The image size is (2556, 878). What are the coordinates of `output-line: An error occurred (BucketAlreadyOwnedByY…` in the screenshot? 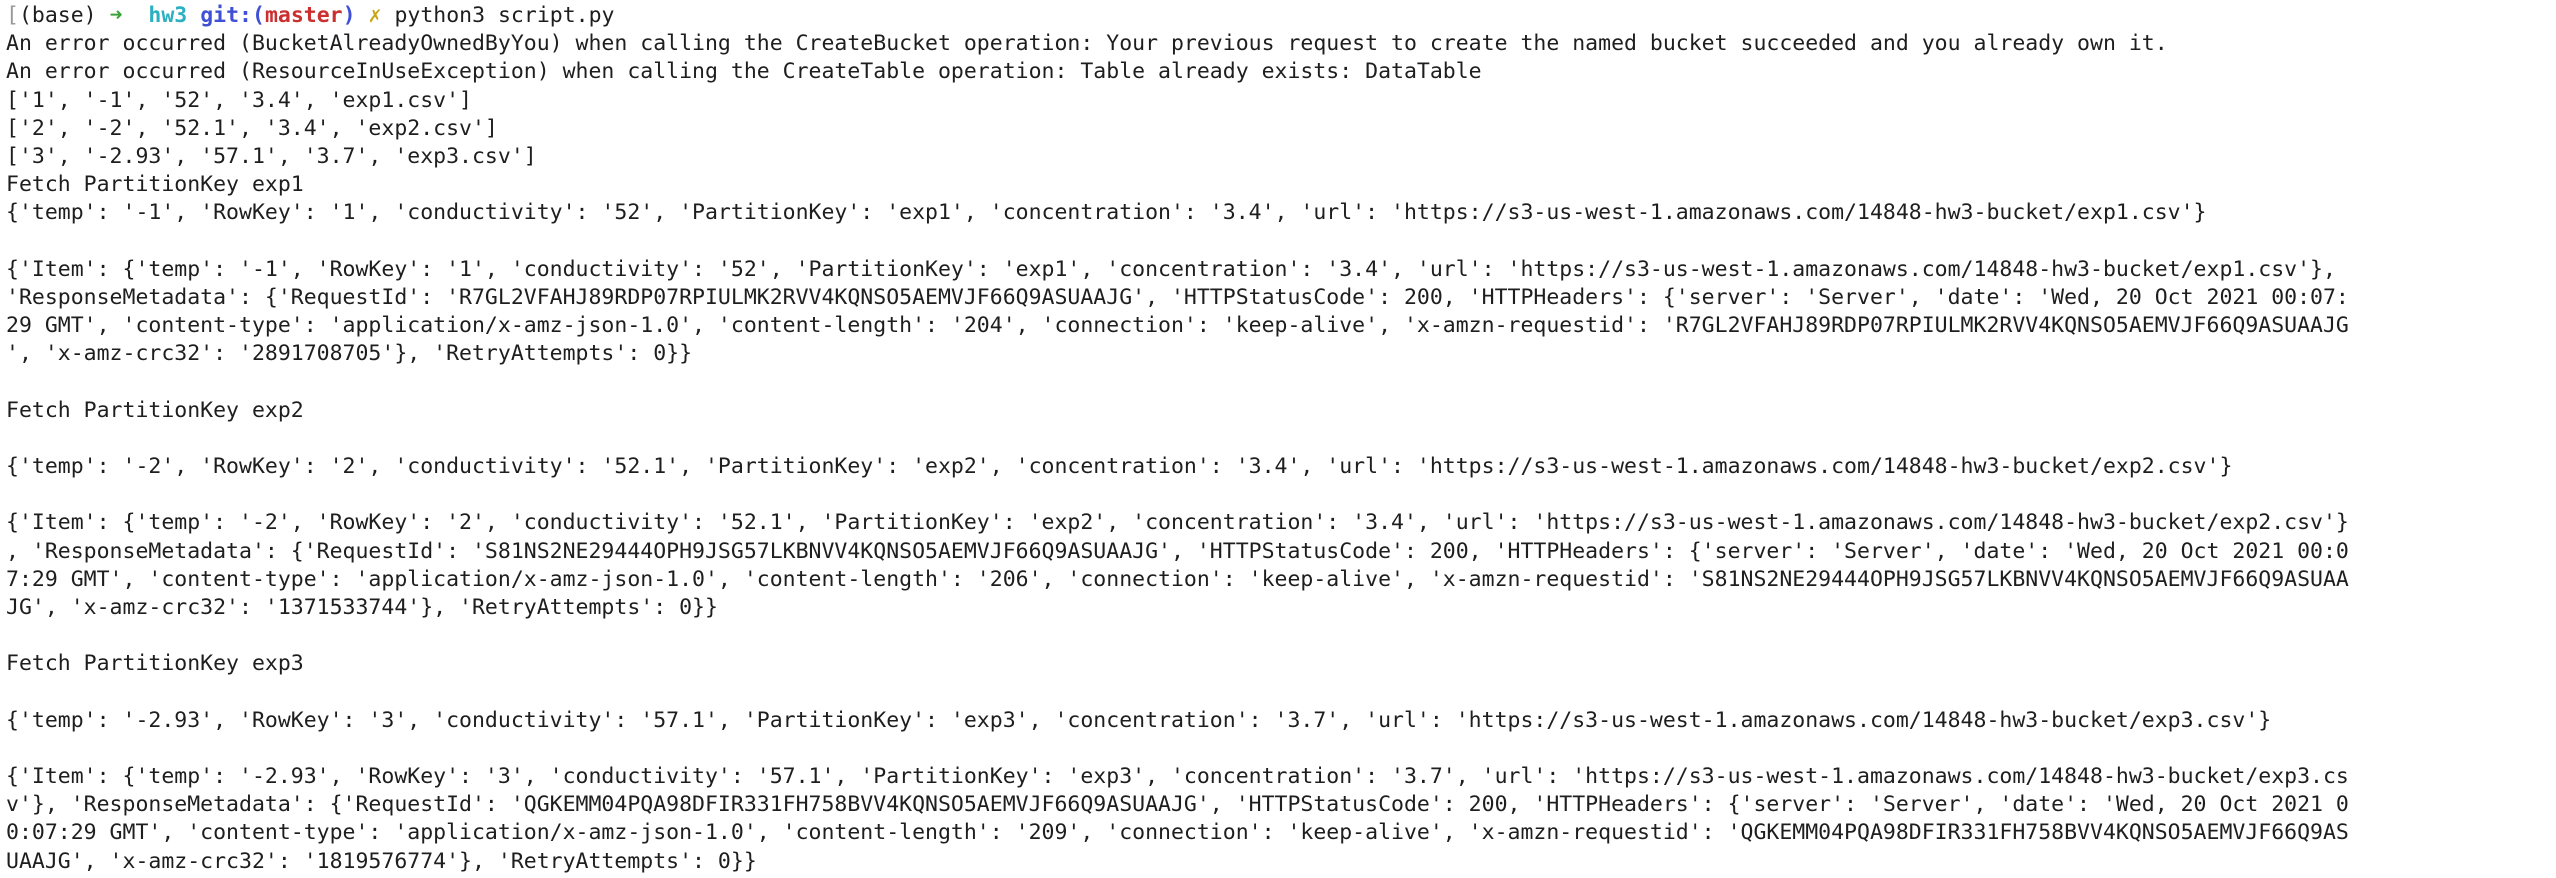 It's located at (1087, 44).